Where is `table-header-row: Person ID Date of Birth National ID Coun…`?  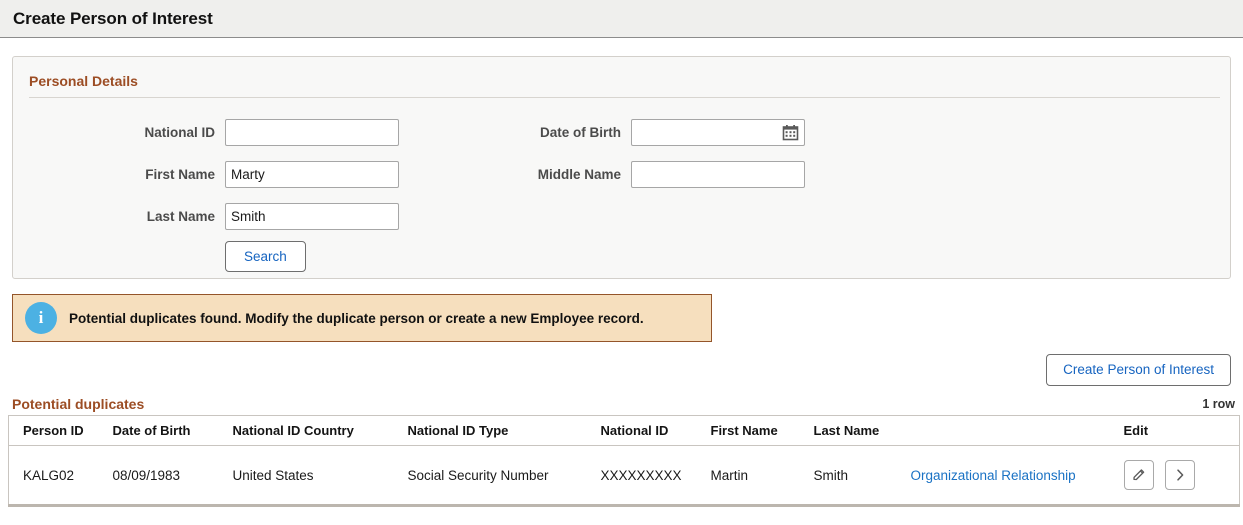
table-header-row: Person ID Date of Birth National ID Coun… is located at coordinates (624, 430).